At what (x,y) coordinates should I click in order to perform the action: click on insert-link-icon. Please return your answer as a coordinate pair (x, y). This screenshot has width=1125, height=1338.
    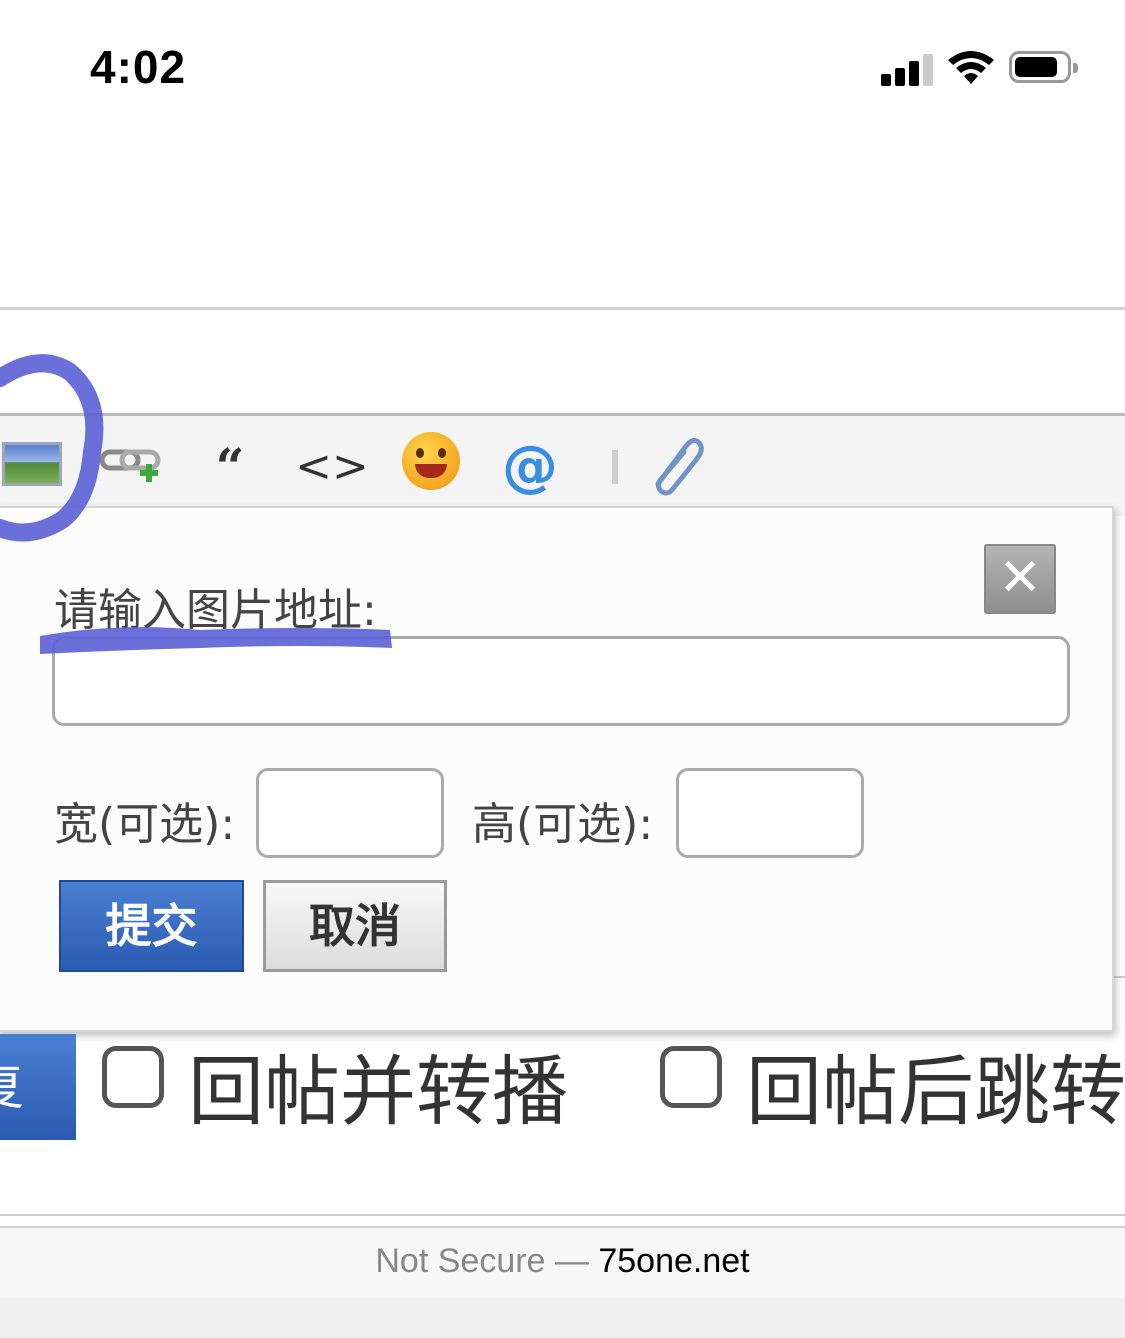
    Looking at the image, I should click on (132, 467).